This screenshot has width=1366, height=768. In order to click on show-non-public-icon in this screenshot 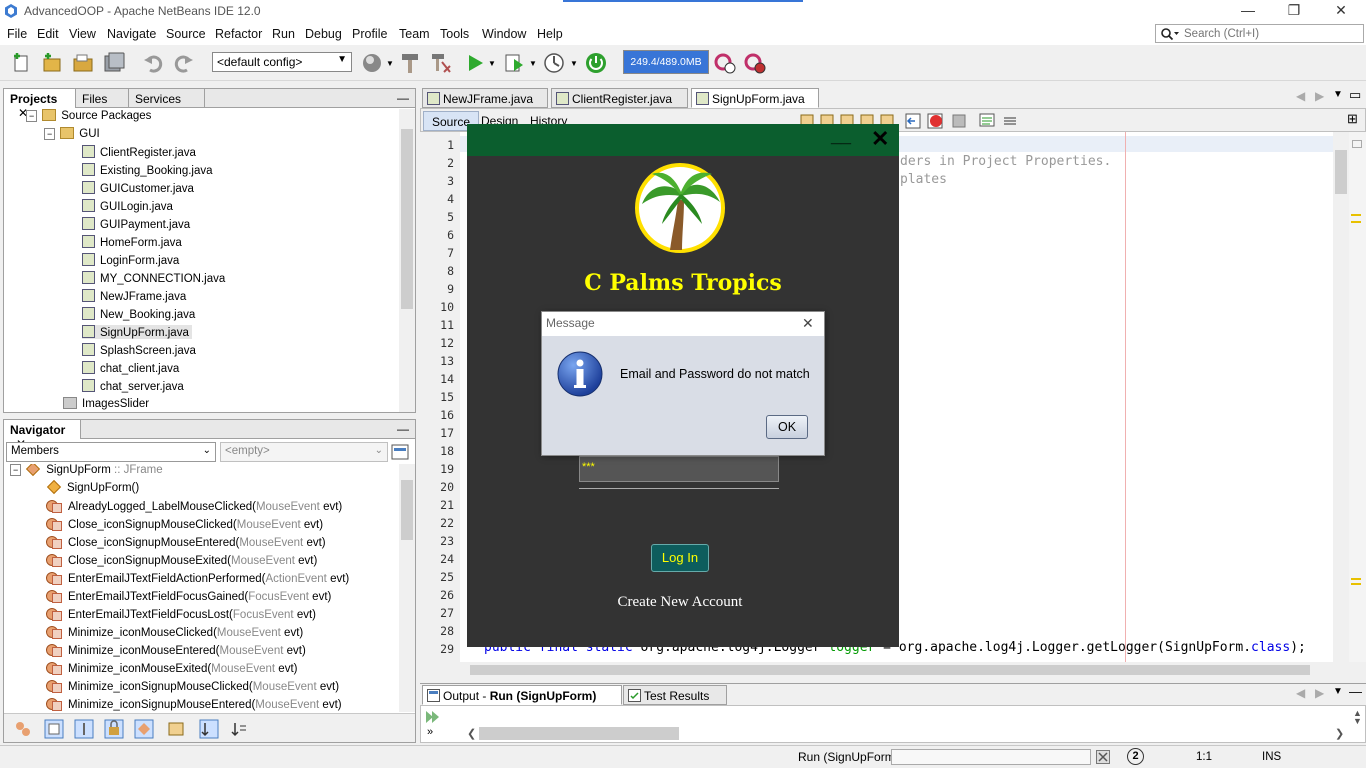, I will do `click(114, 729)`.